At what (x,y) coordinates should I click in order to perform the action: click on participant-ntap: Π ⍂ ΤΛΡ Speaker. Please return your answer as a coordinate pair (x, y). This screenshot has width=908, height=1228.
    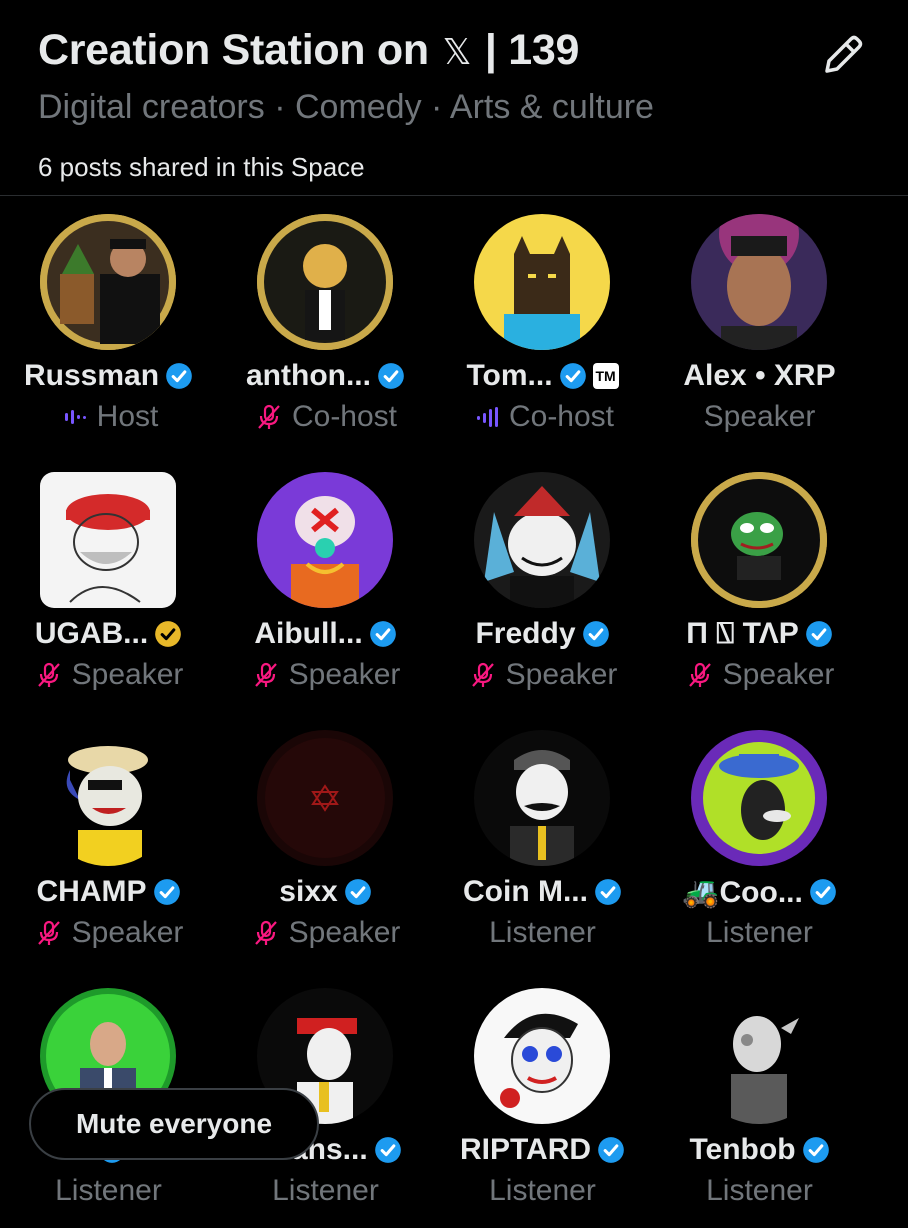
    Looking at the image, I should click on (759, 583).